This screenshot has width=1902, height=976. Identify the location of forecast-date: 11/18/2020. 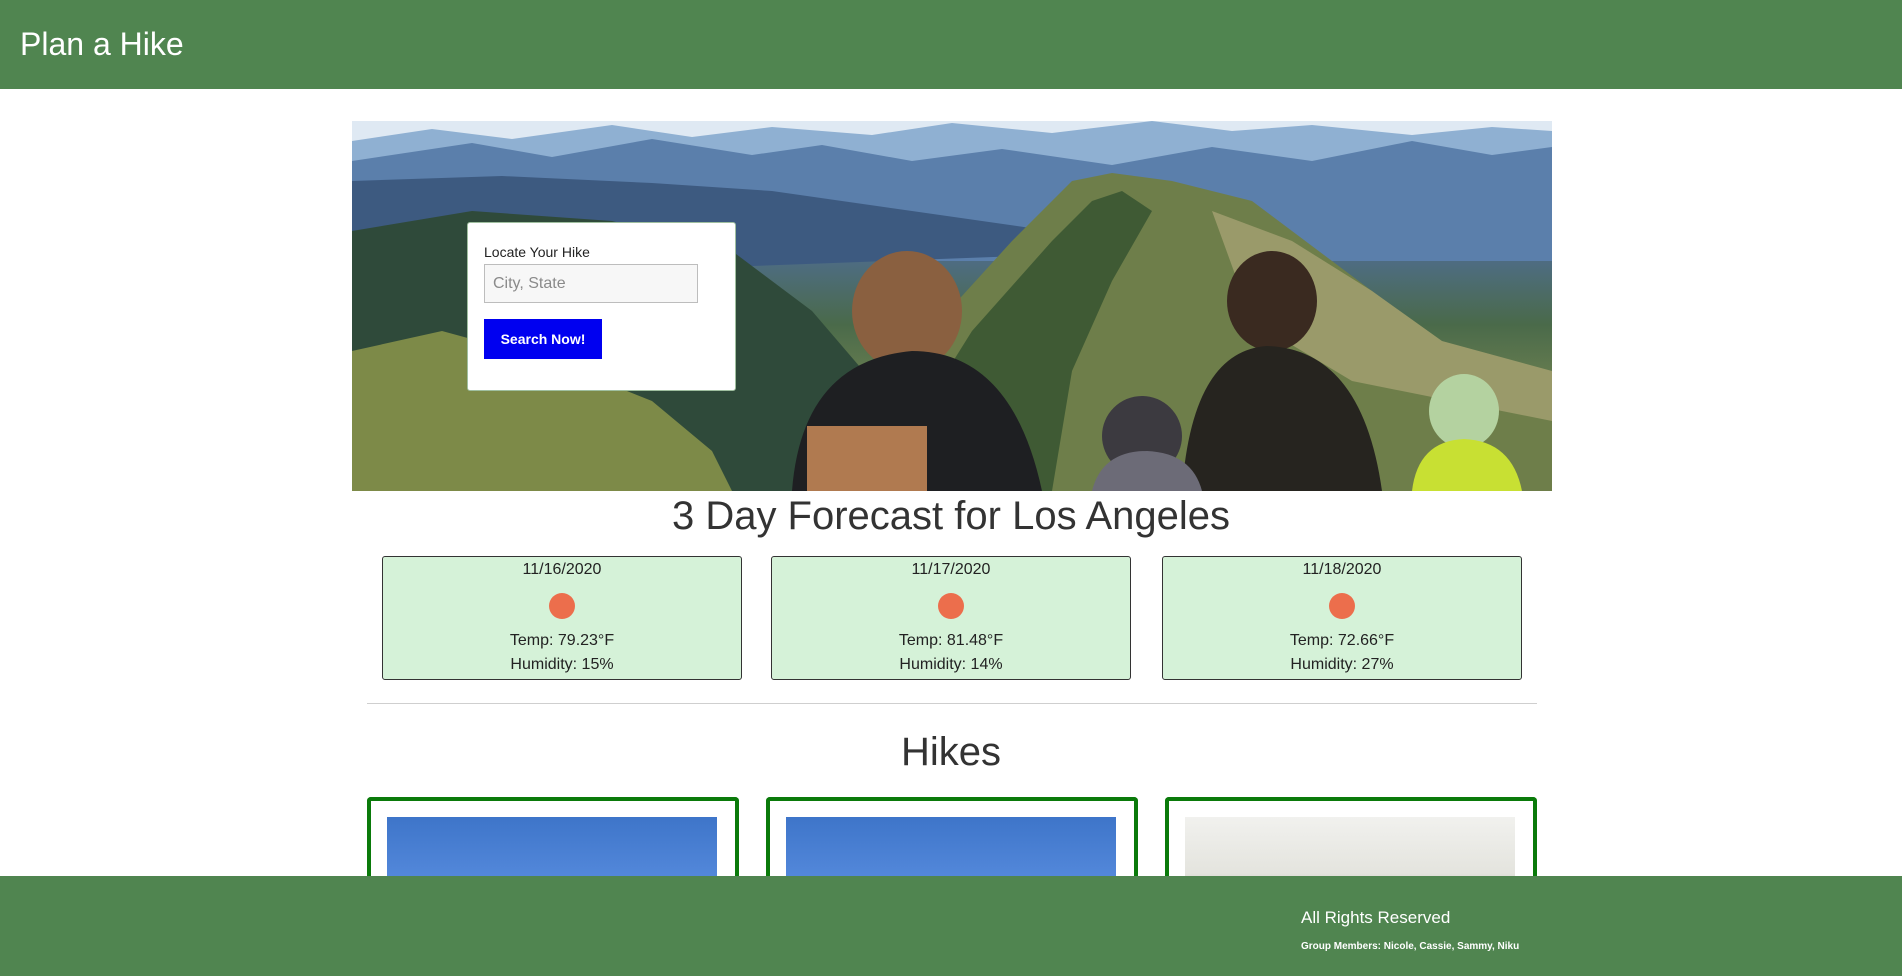
(1342, 569).